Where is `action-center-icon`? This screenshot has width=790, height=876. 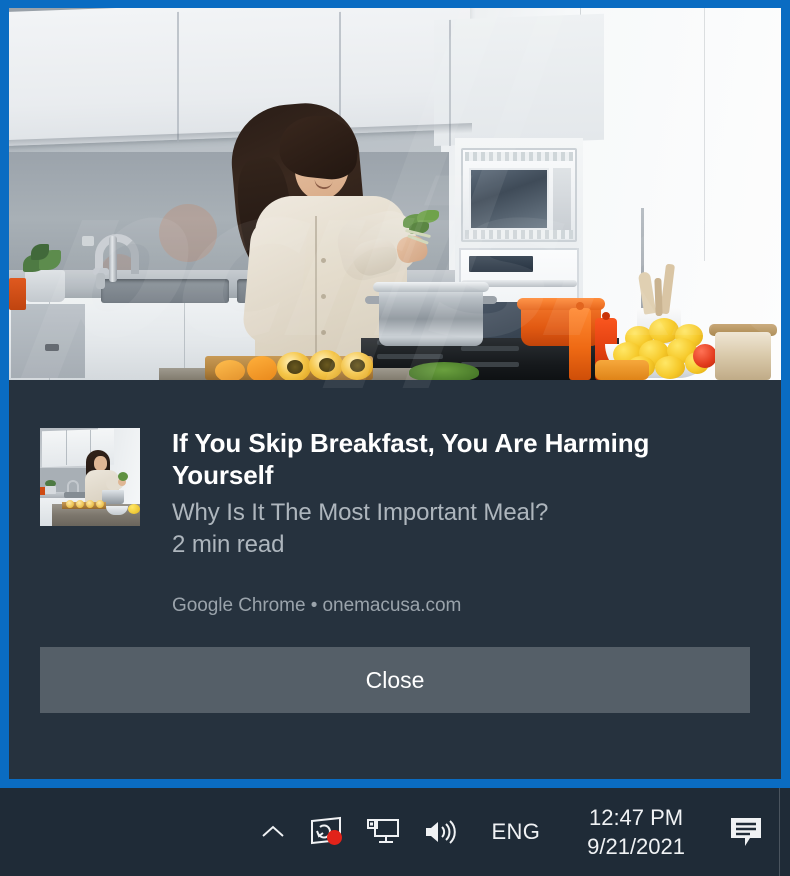
action-center-icon is located at coordinates (746, 832).